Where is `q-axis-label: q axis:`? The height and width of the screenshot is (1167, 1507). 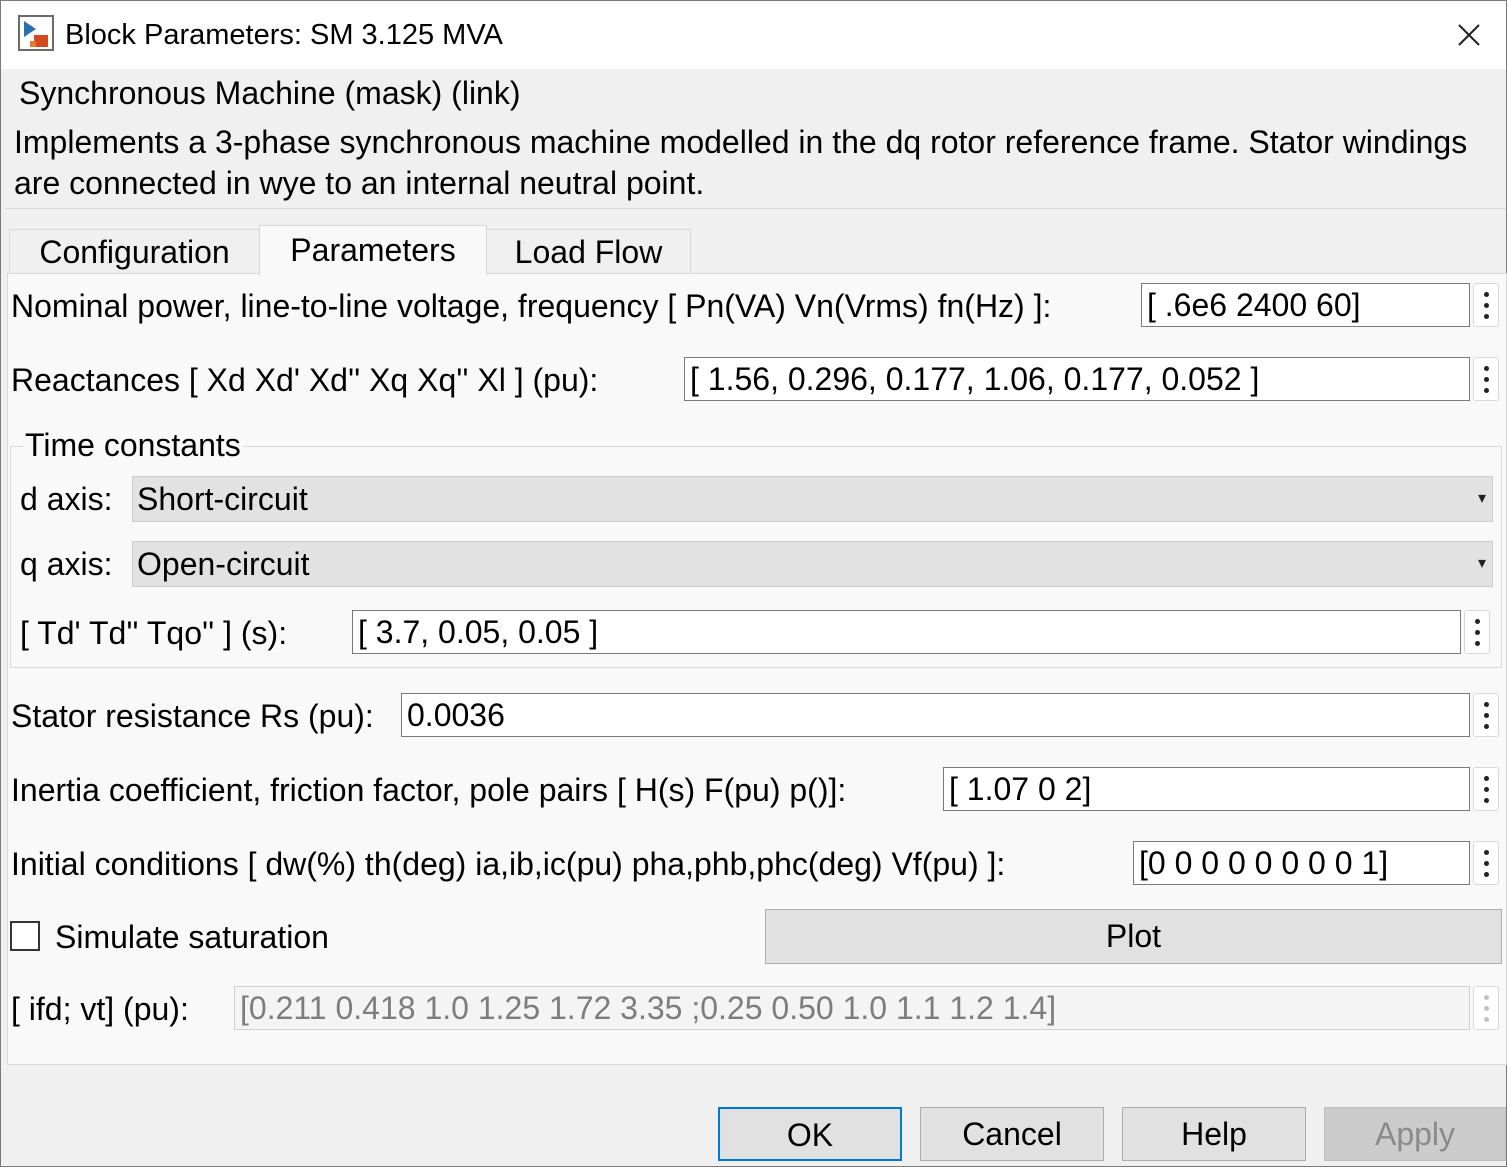 q-axis-label: q axis: is located at coordinates (66, 564).